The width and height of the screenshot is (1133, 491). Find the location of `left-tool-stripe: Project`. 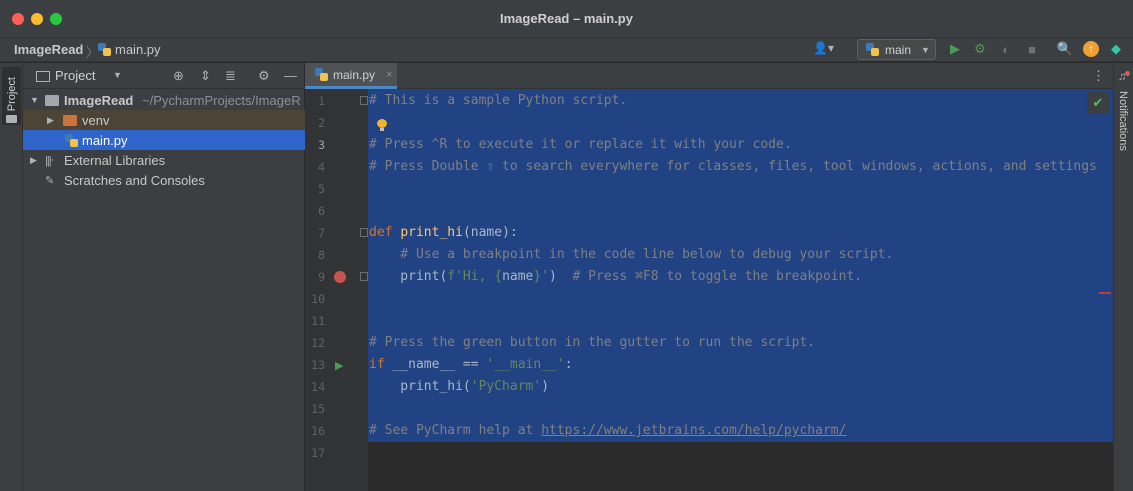

left-tool-stripe: Project is located at coordinates (11, 277).